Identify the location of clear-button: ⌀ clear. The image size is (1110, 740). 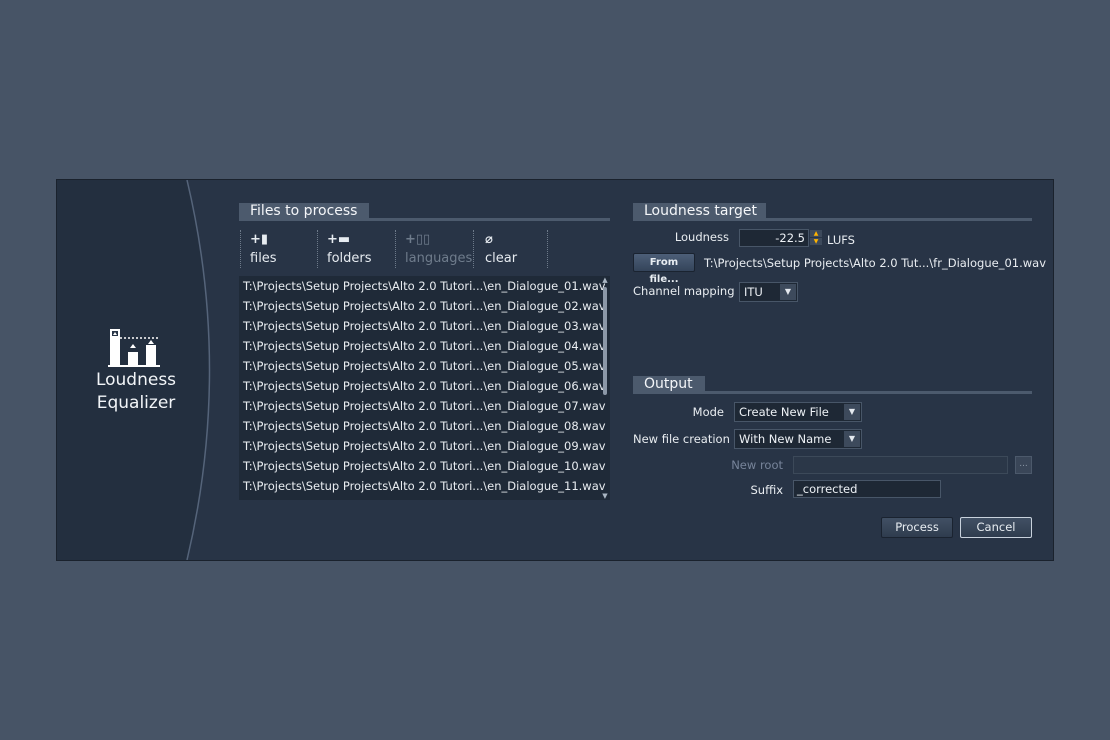
(511, 250).